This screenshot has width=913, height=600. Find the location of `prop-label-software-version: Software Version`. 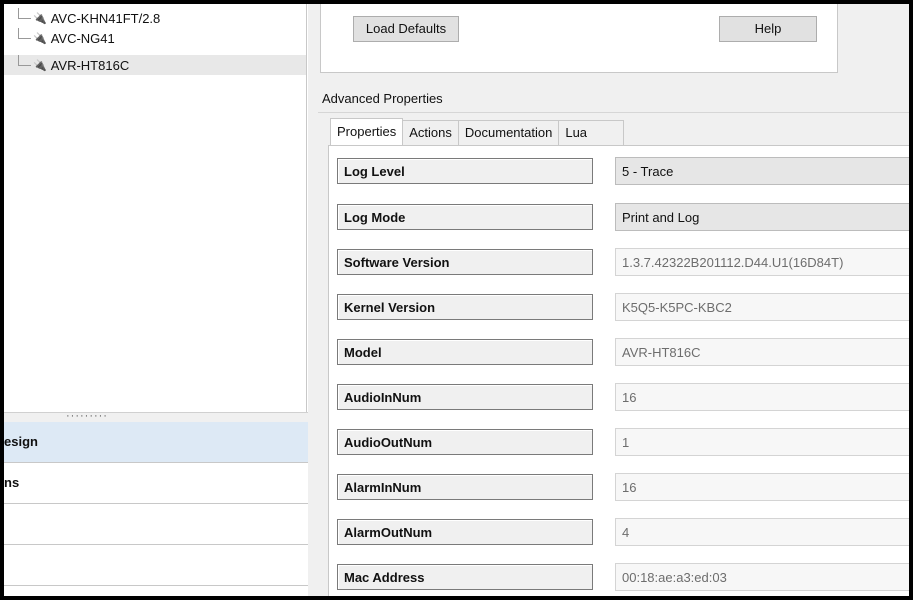

prop-label-software-version: Software Version is located at coordinates (465, 262).